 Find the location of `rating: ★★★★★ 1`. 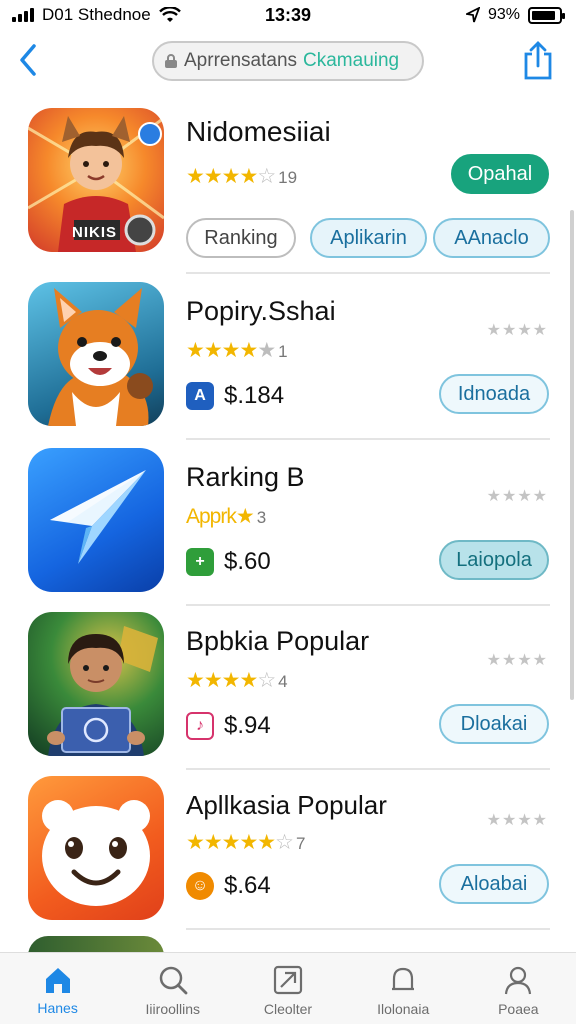

rating: ★★★★★ 1 is located at coordinates (237, 350).